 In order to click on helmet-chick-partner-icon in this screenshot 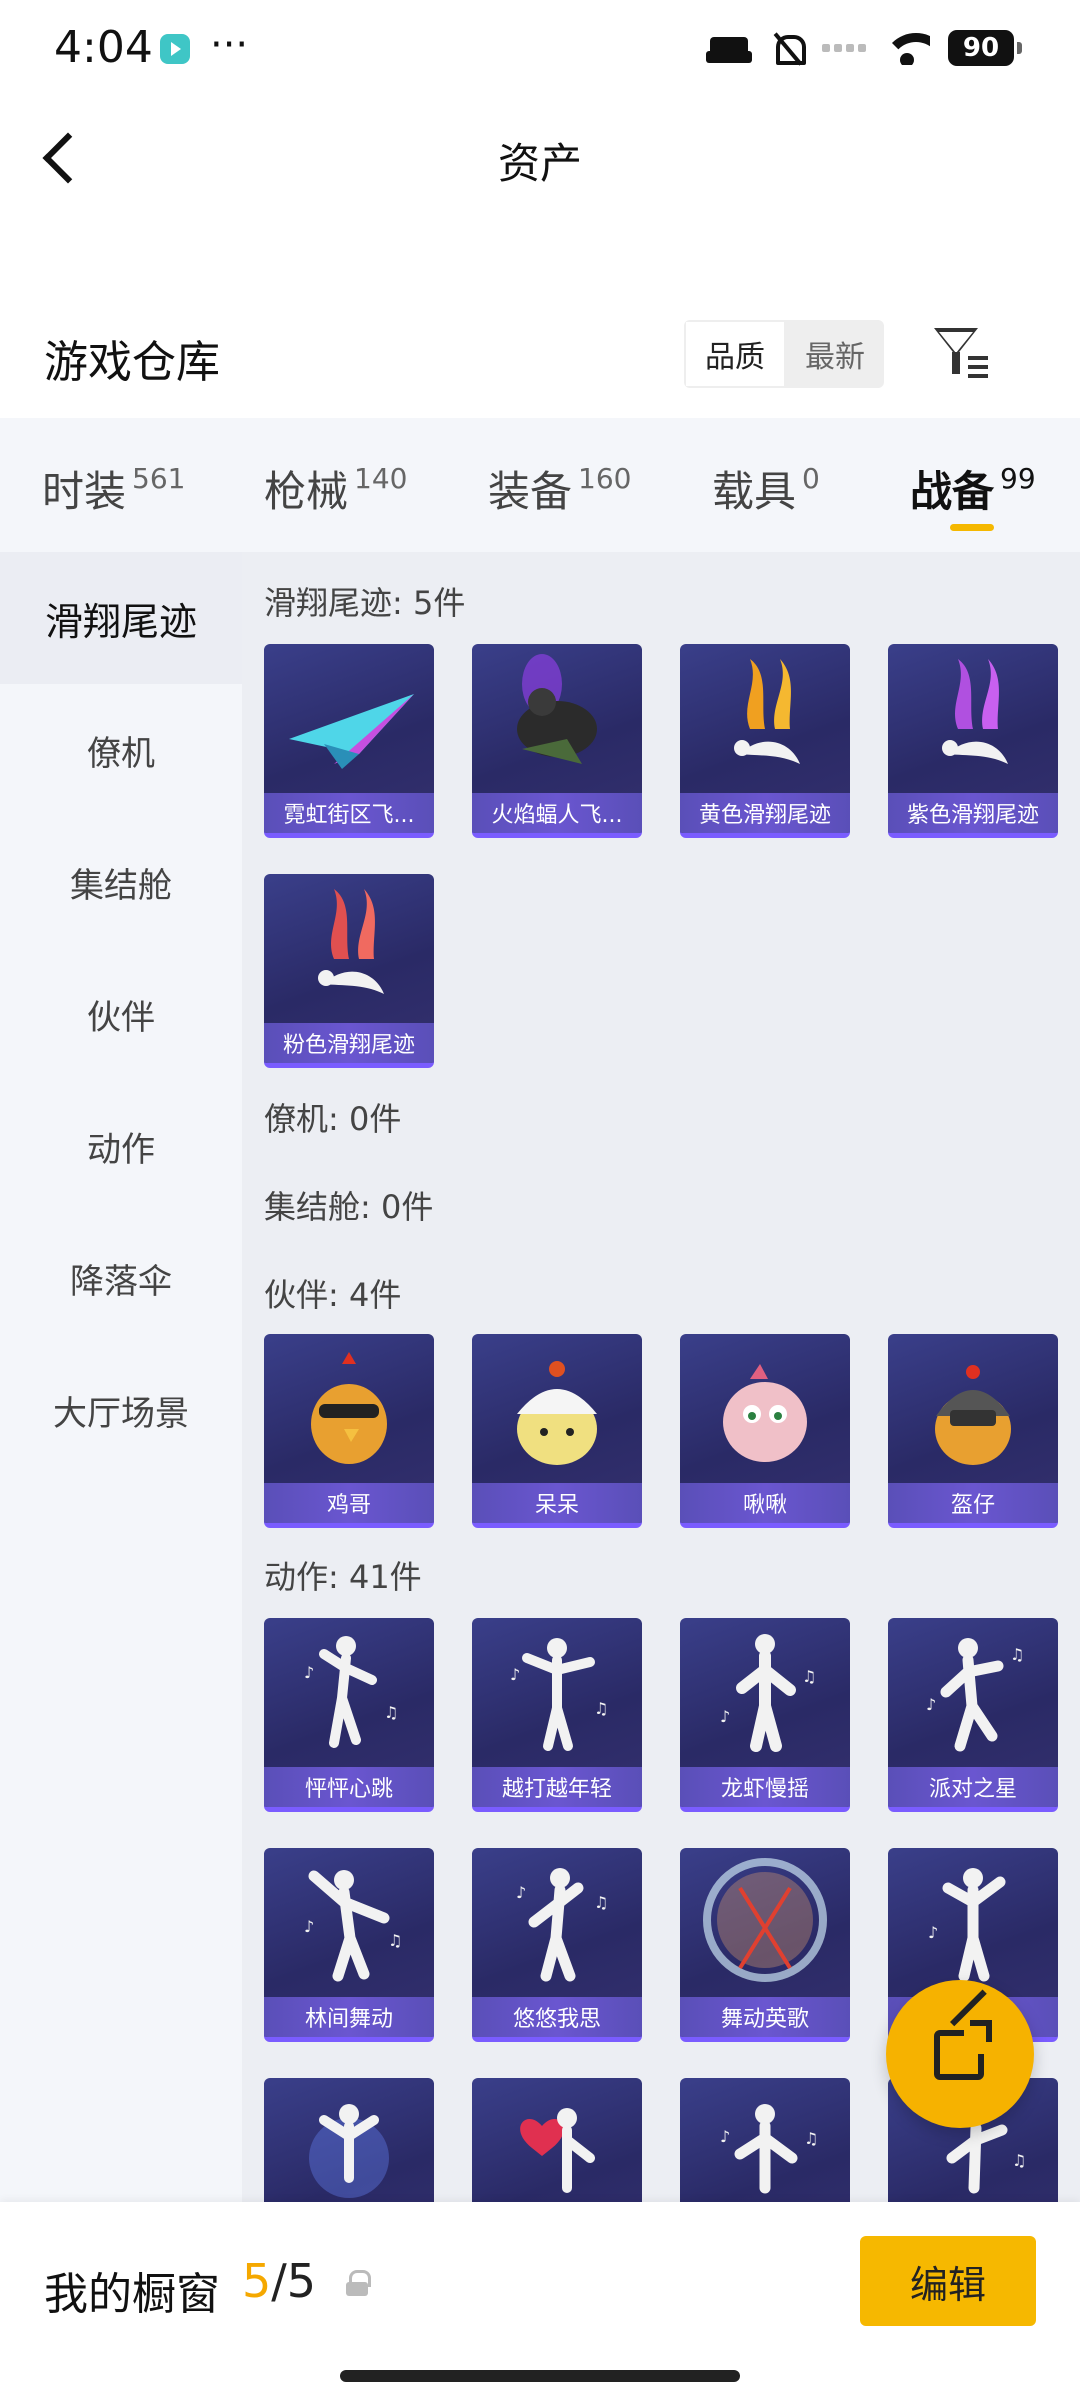, I will do `click(973, 1415)`.